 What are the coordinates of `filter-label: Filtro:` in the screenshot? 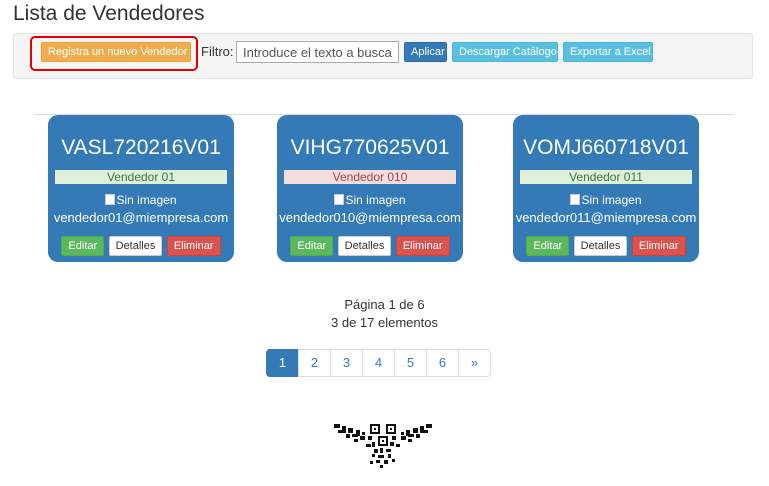 It's located at (217, 51).